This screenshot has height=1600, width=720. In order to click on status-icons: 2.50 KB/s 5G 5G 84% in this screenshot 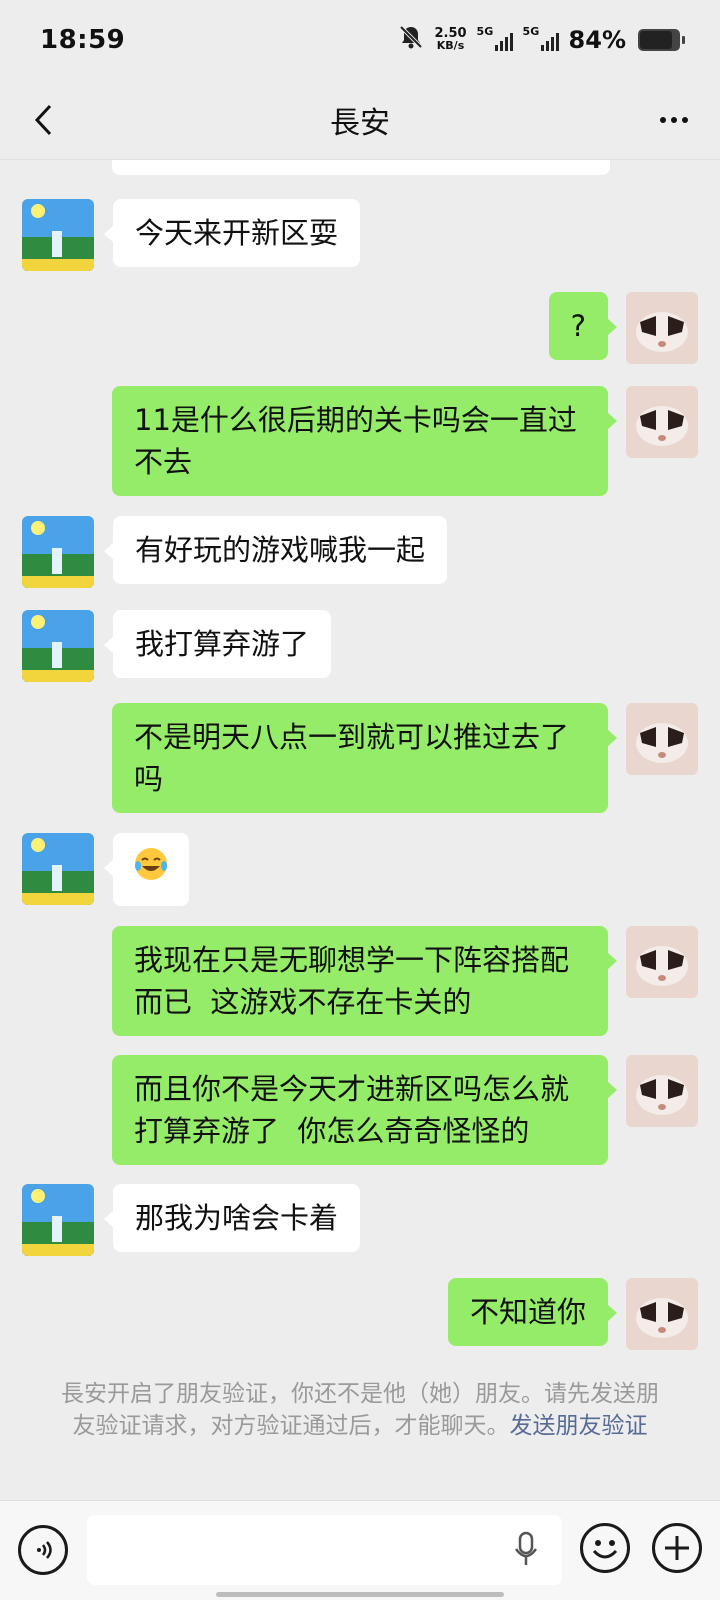, I will do `click(541, 40)`.